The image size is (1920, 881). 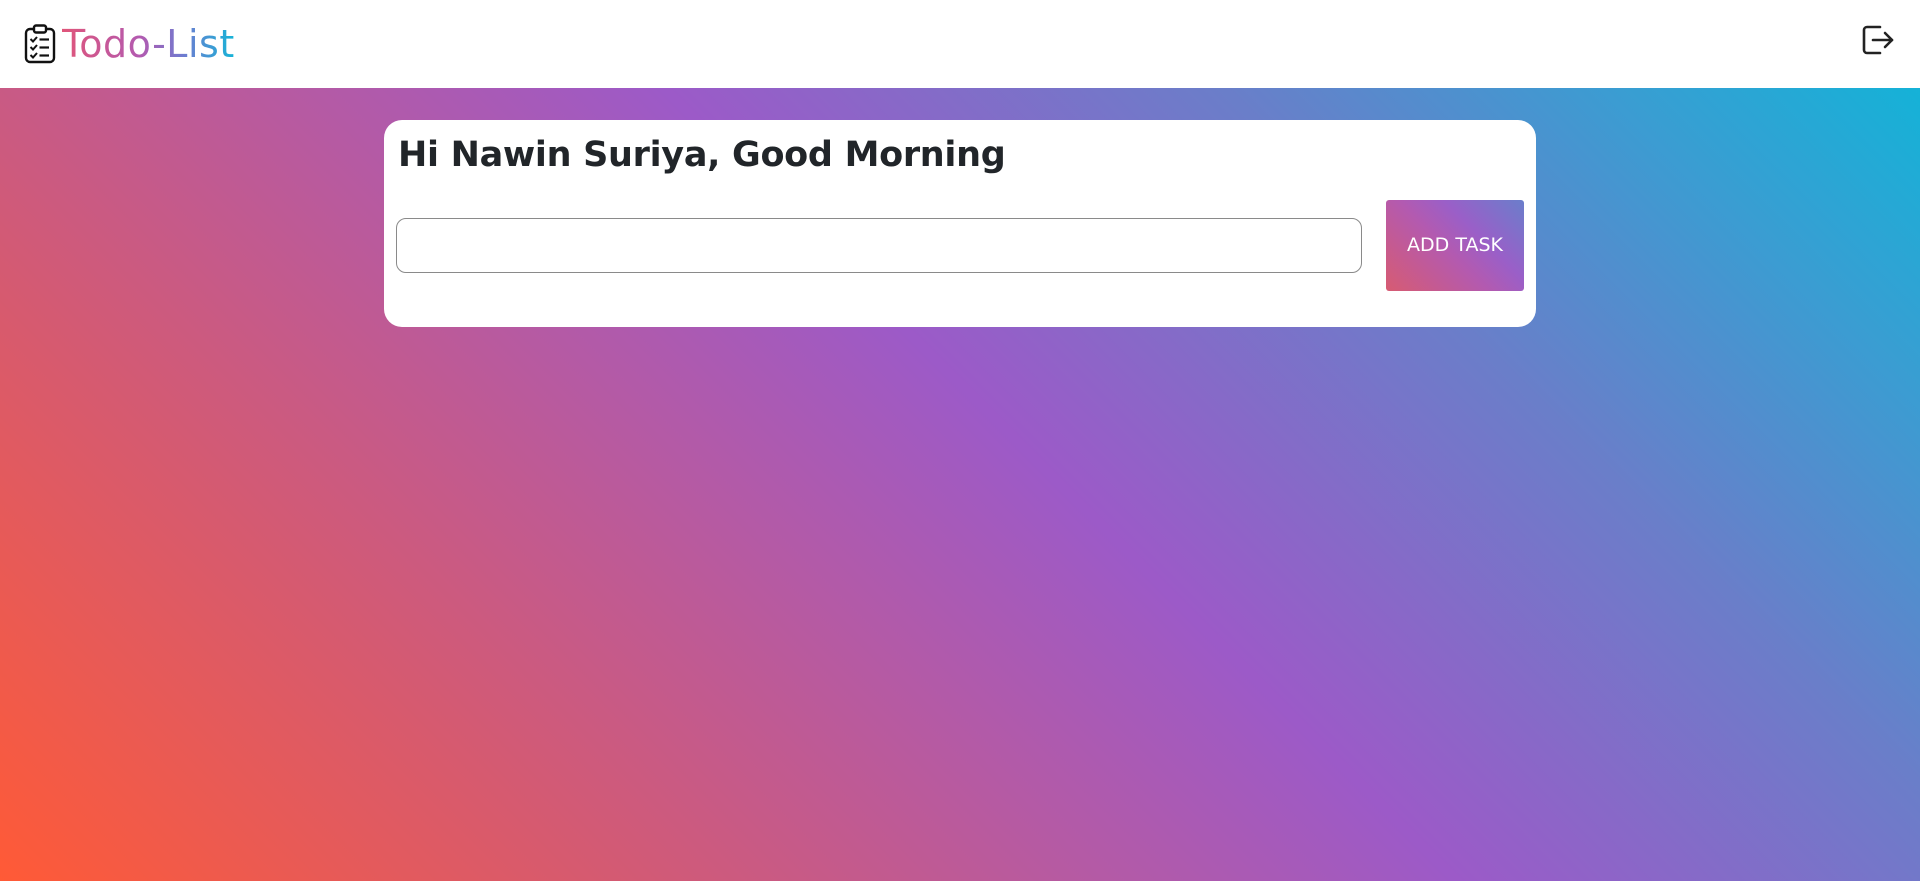 What do you see at coordinates (960, 44) in the screenshot?
I see `navbar: Todo-List` at bounding box center [960, 44].